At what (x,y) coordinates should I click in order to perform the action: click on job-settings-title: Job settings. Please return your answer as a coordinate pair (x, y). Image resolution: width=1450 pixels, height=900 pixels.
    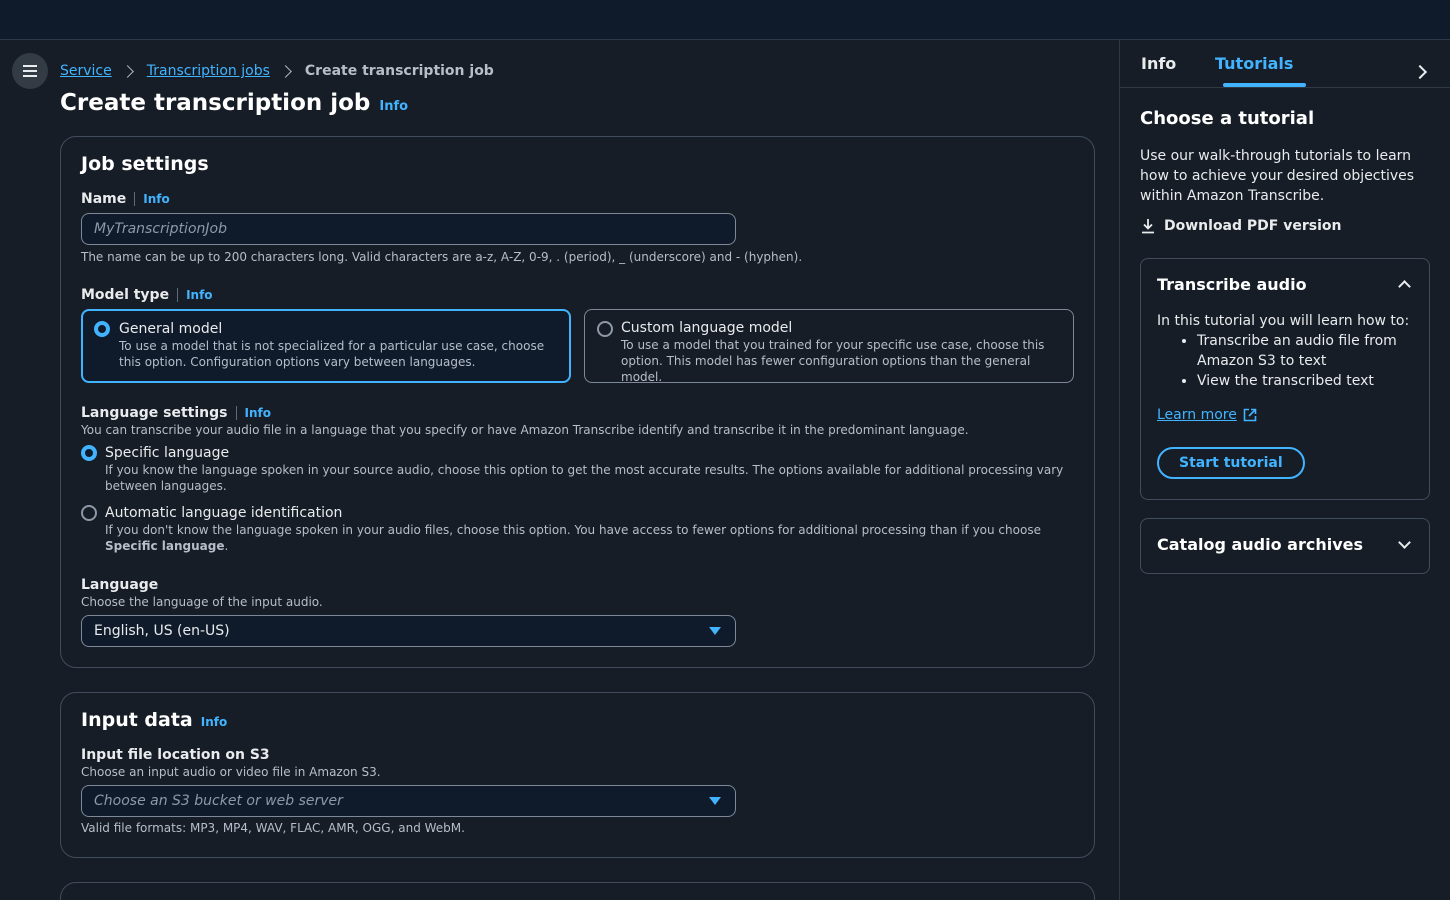
    Looking at the image, I should click on (145, 164).